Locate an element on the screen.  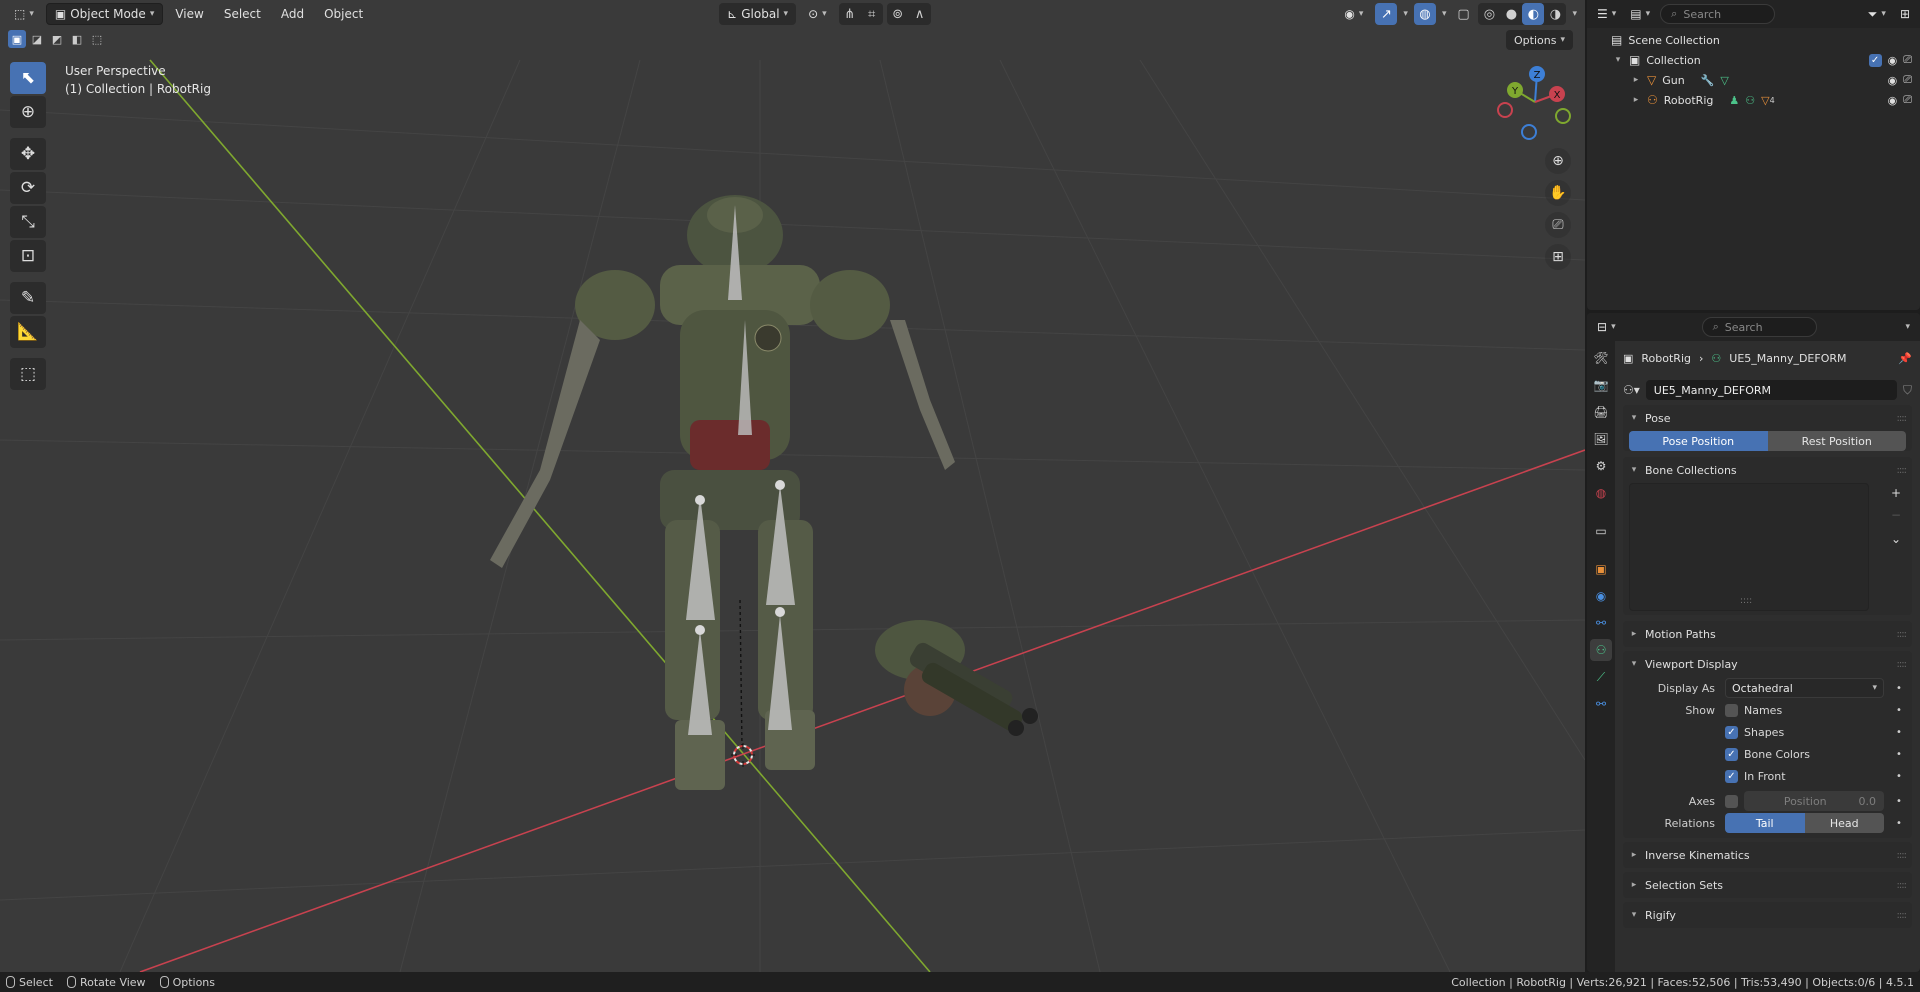
outliner-item-robotrig: ▸ ⚇ RobotRig ♟ ⚇ ▽ 4 ◉ ⎚ is located at coordinates (1753, 100).